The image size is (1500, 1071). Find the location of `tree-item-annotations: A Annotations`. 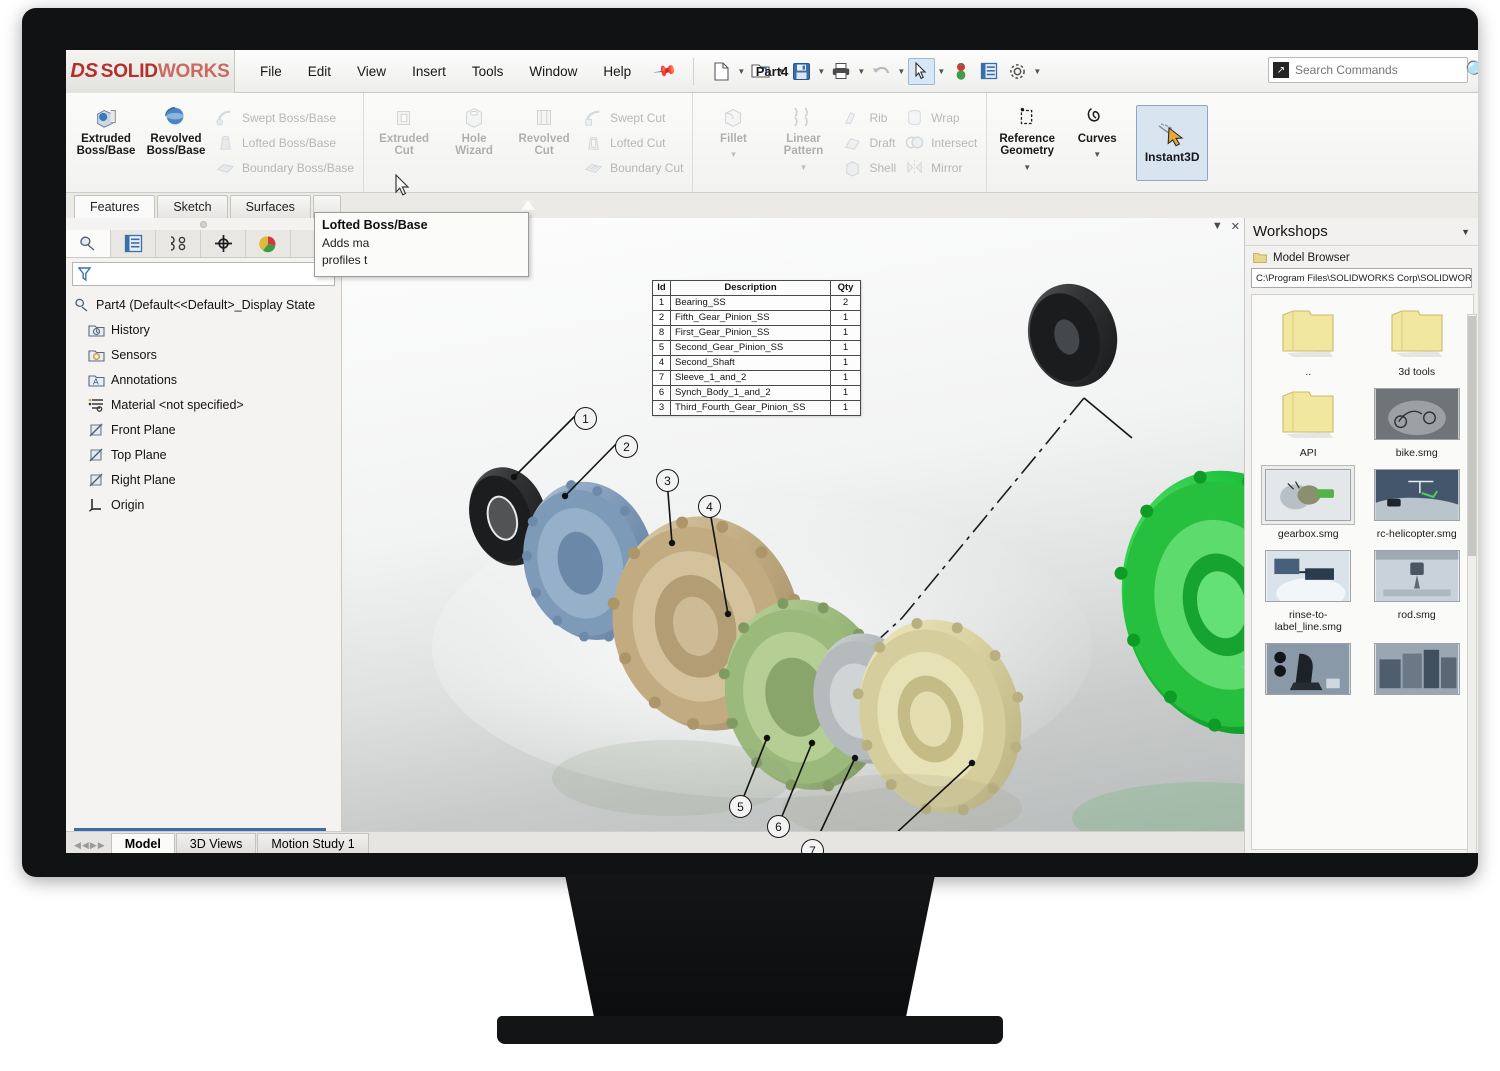

tree-item-annotations: A Annotations is located at coordinates (205, 379).